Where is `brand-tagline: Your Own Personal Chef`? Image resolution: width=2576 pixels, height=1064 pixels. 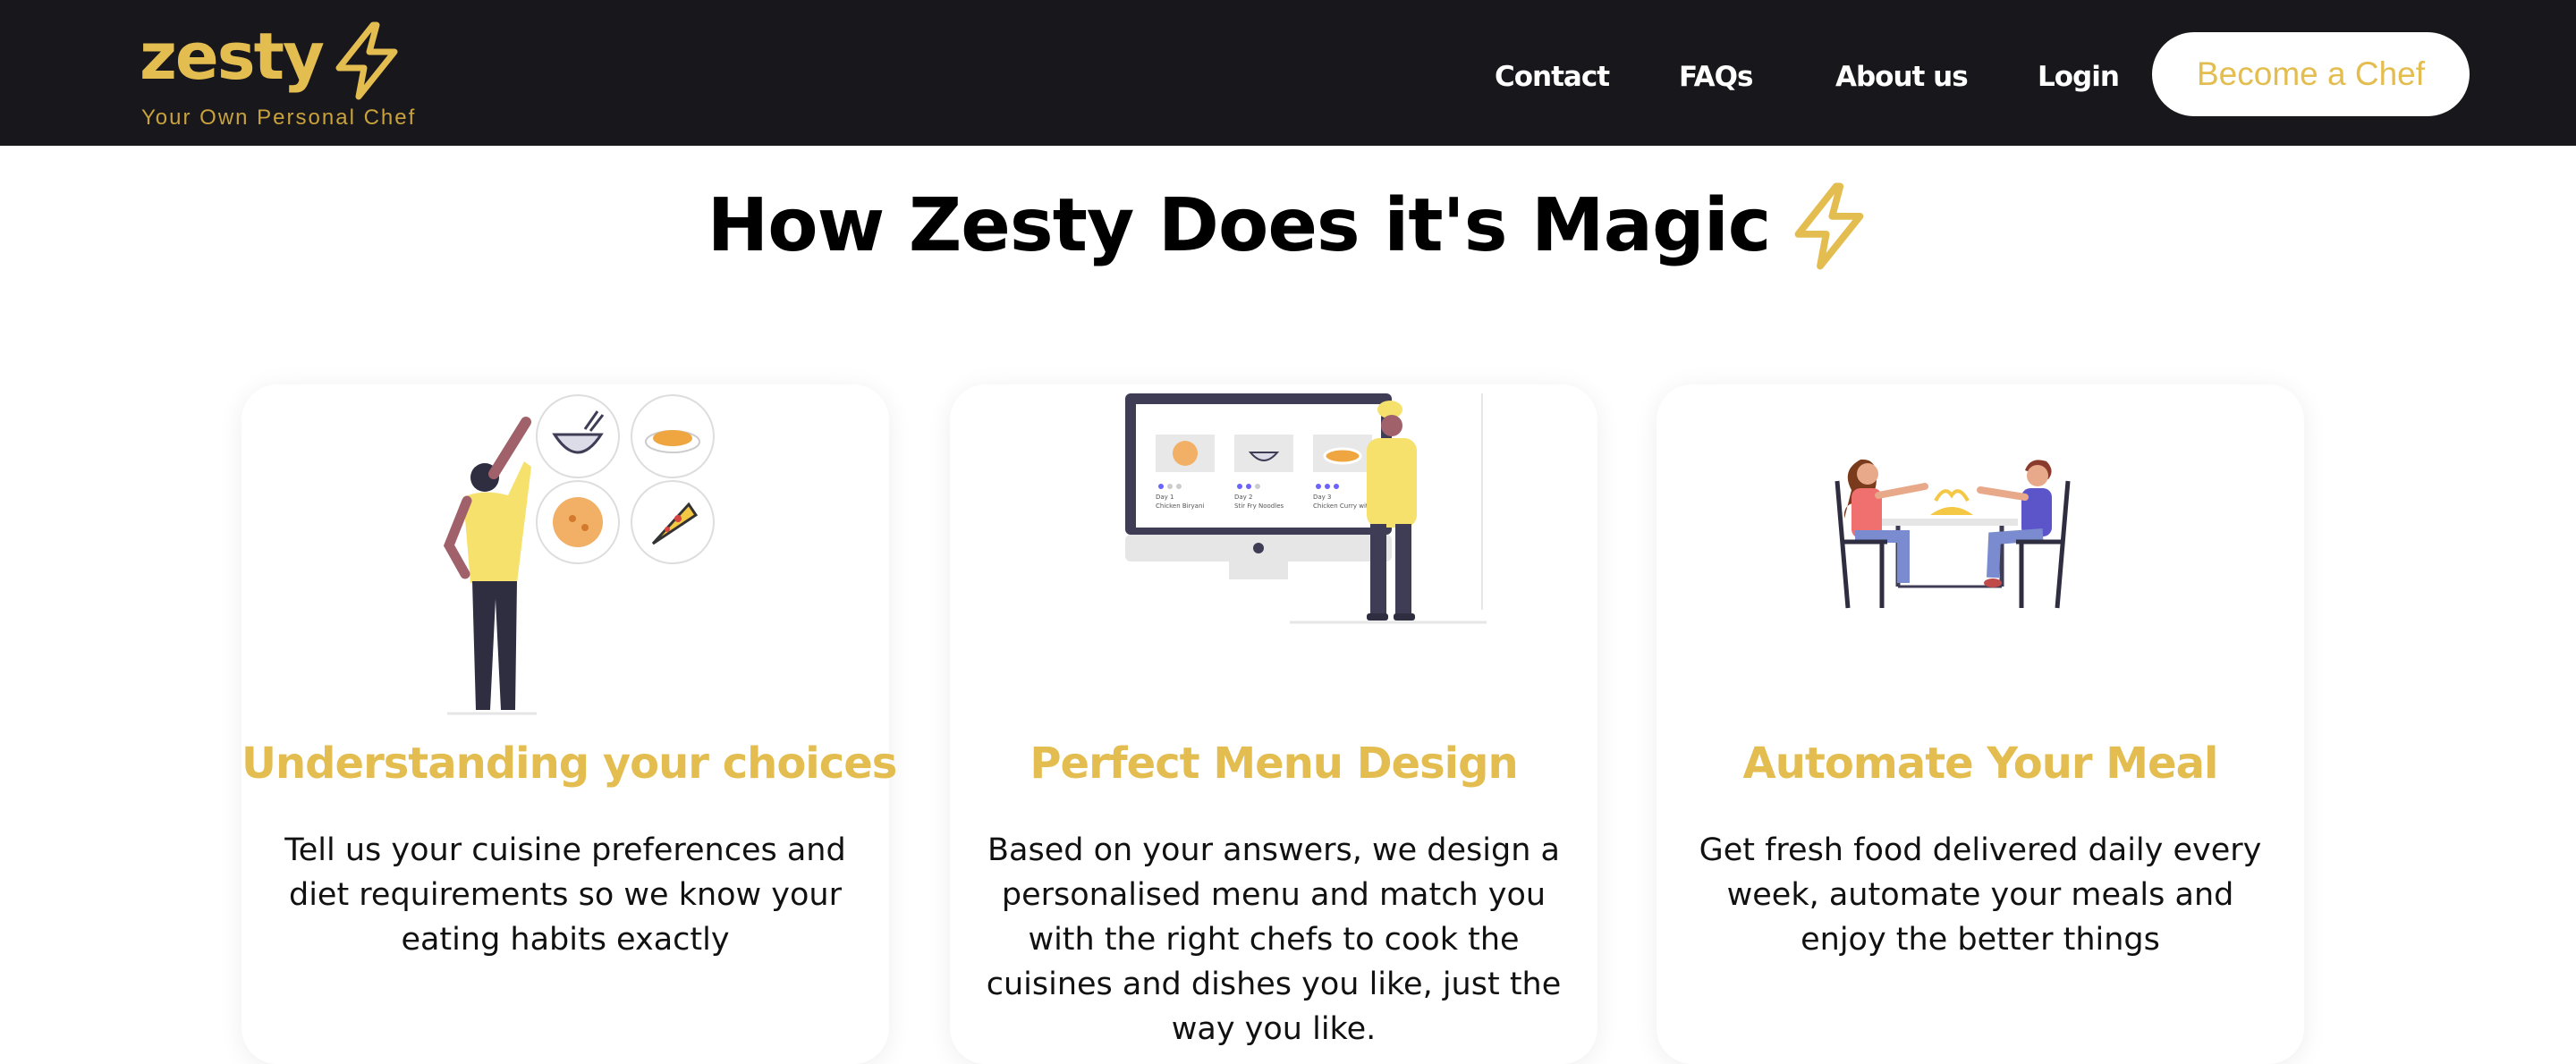
brand-tagline: Your Own Personal Chef is located at coordinates (279, 118).